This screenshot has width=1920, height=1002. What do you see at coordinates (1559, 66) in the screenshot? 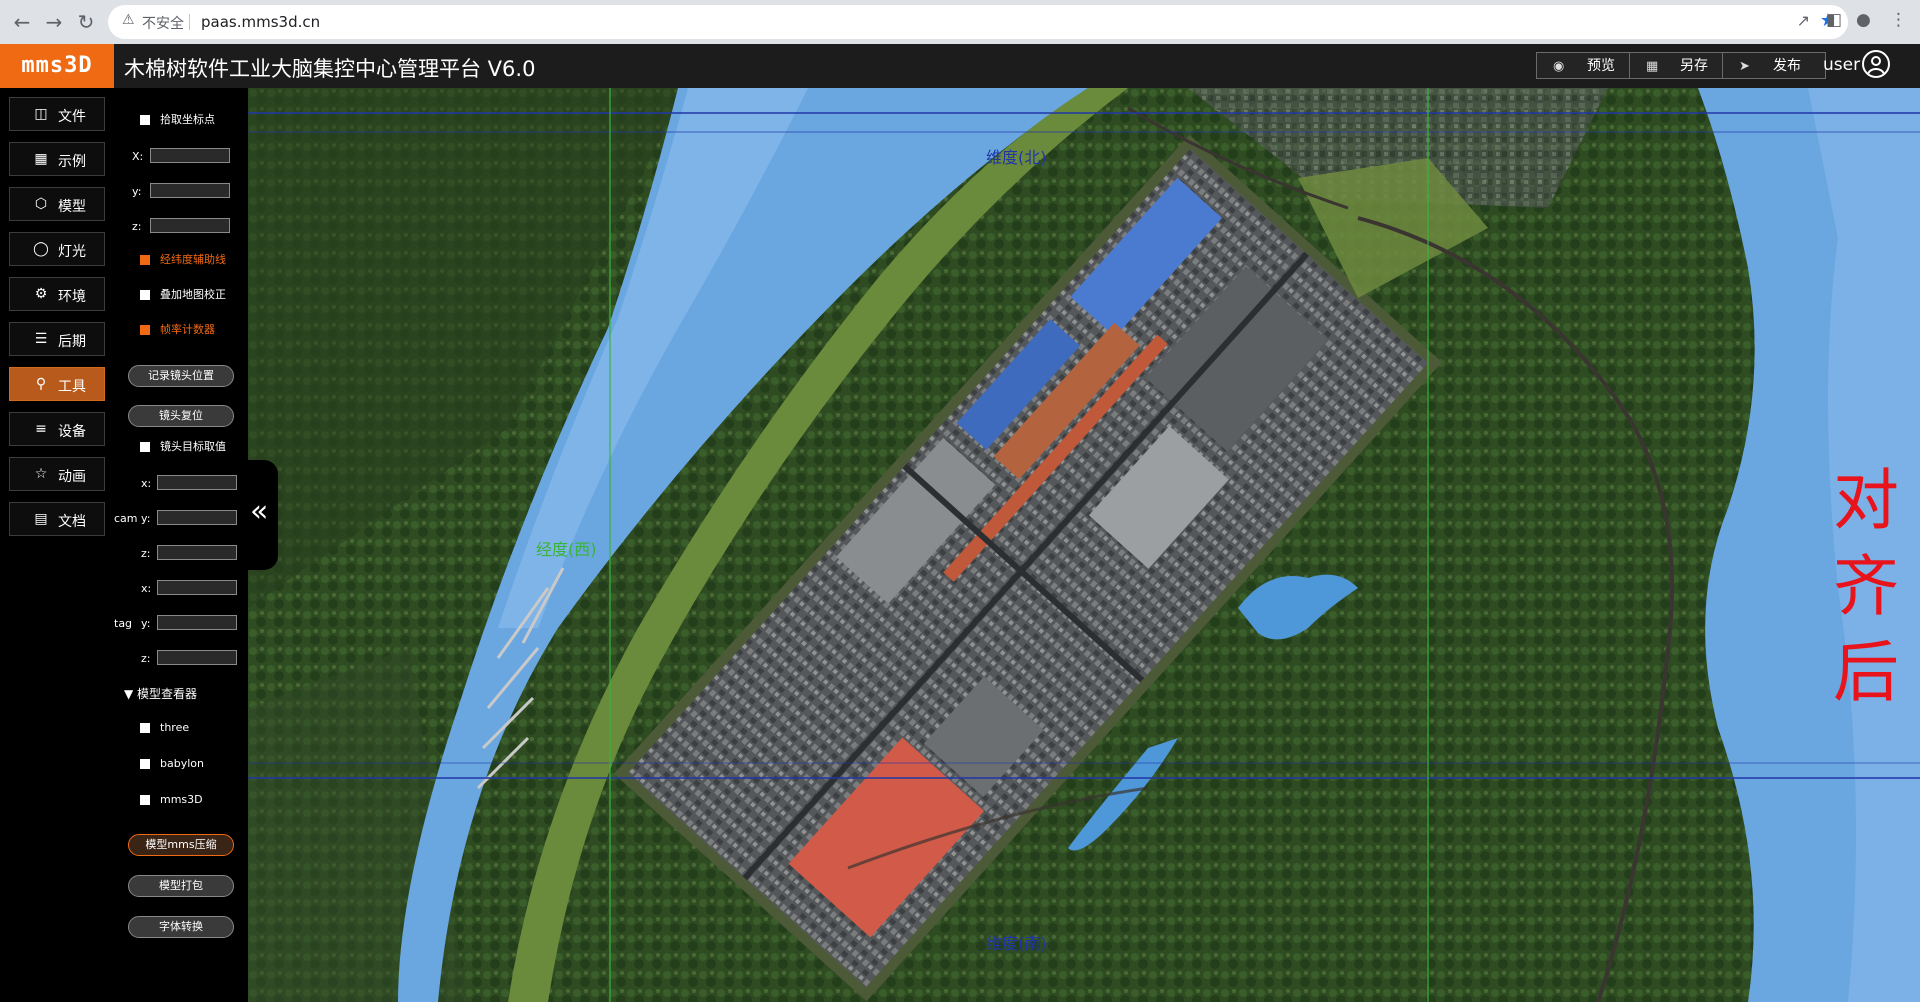
I see `eye-icon: ◉` at bounding box center [1559, 66].